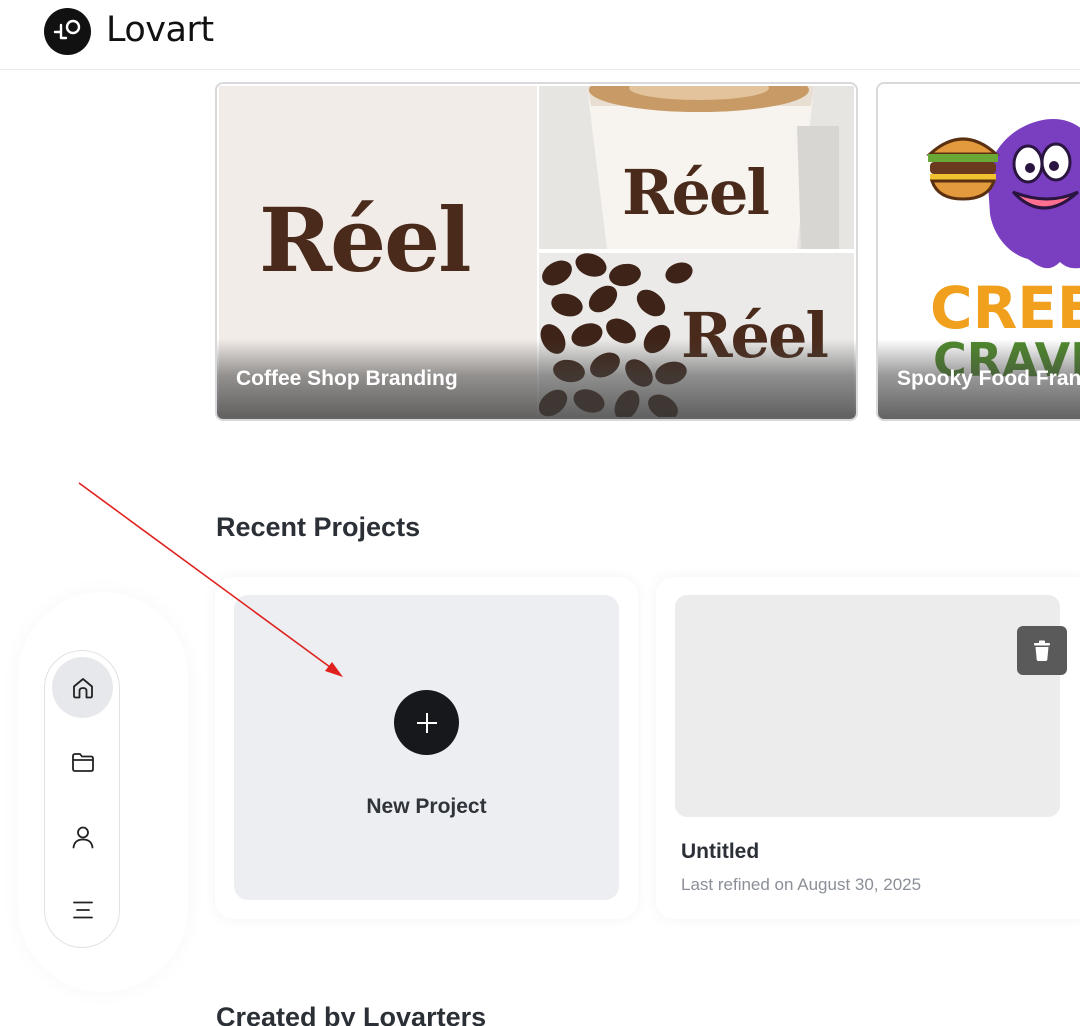 This screenshot has width=1080, height=1026. What do you see at coordinates (160, 30) in the screenshot?
I see `app-name: Lovart` at bounding box center [160, 30].